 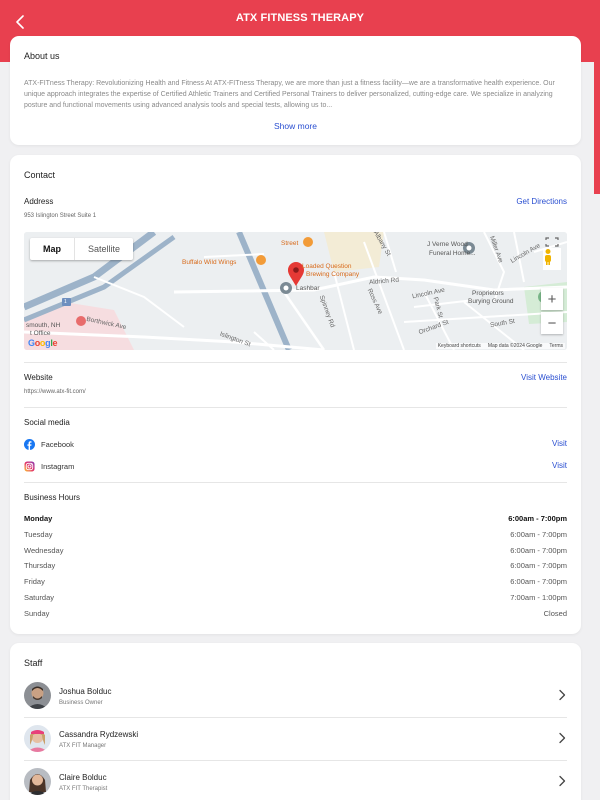 I want to click on social-media-label: Social media, so click(x=47, y=422).